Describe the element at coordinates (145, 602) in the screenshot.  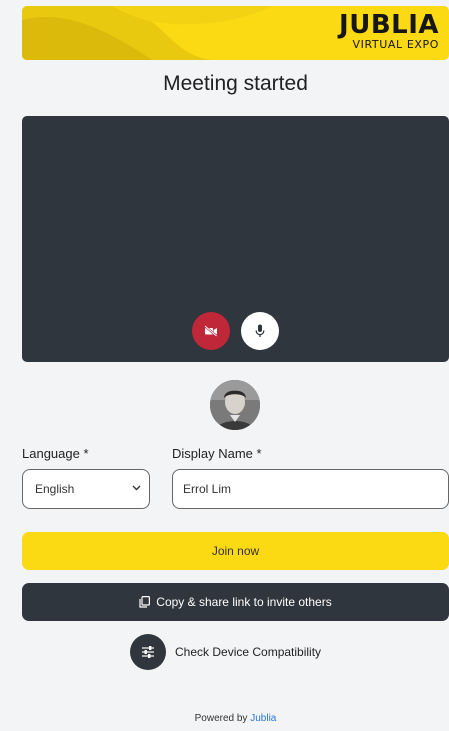
I see `copy-icon` at that location.